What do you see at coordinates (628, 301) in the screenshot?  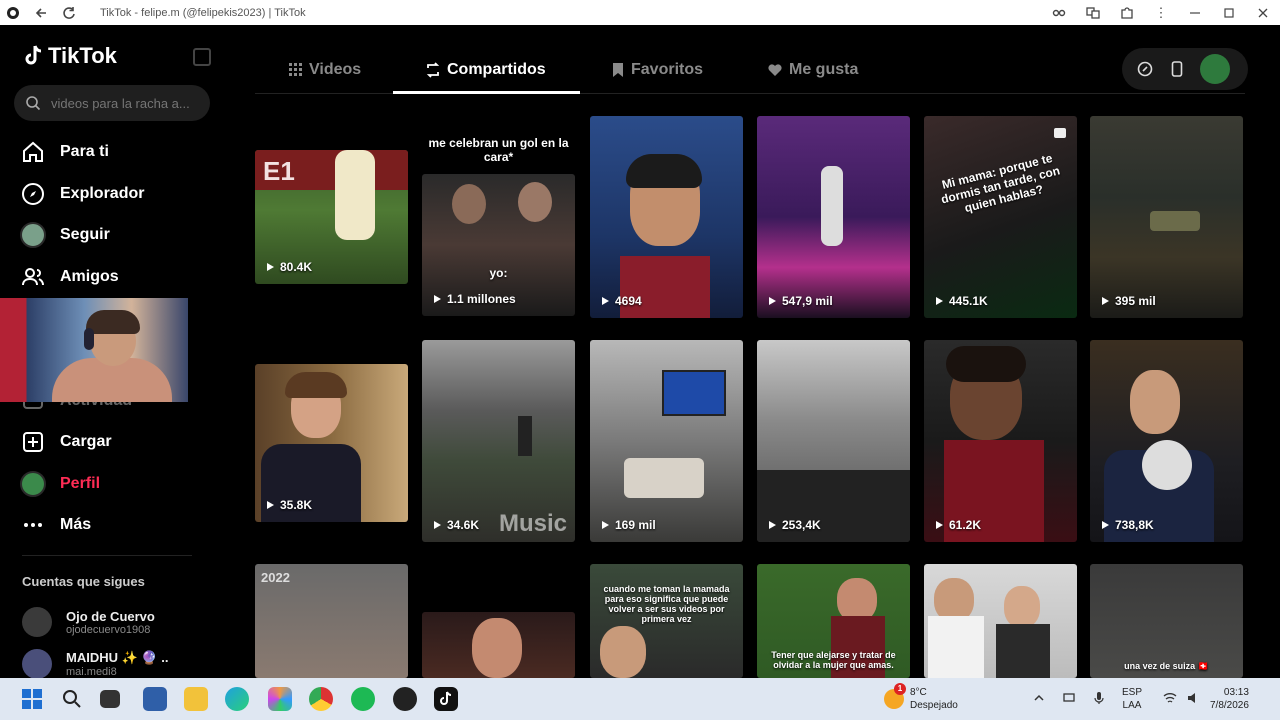 I see `view-count-label: 4694` at bounding box center [628, 301].